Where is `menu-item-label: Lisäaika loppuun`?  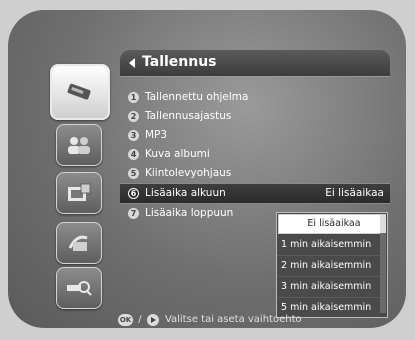
menu-item-label: Lisäaika loppuun is located at coordinates (189, 213).